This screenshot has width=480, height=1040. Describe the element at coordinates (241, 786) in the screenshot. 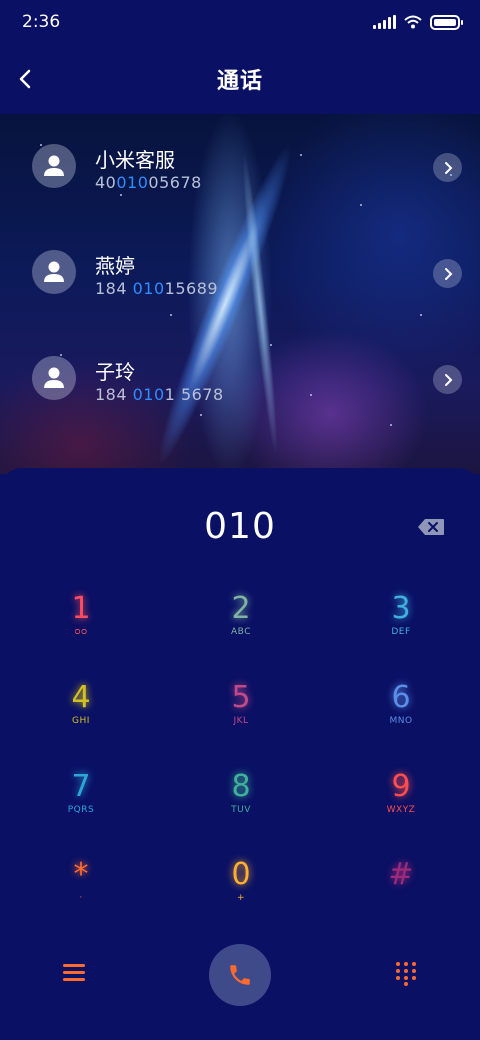

I see `dial-key-digit: 8` at that location.